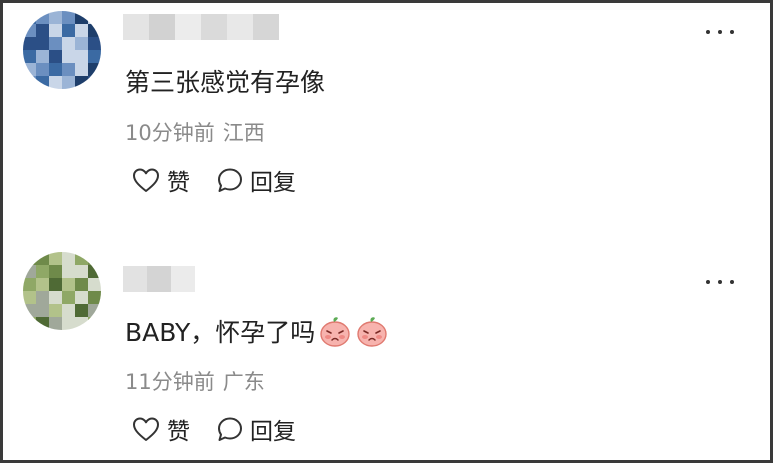 The image size is (773, 465). What do you see at coordinates (243, 133) in the screenshot?
I see `comment-location: 江西` at bounding box center [243, 133].